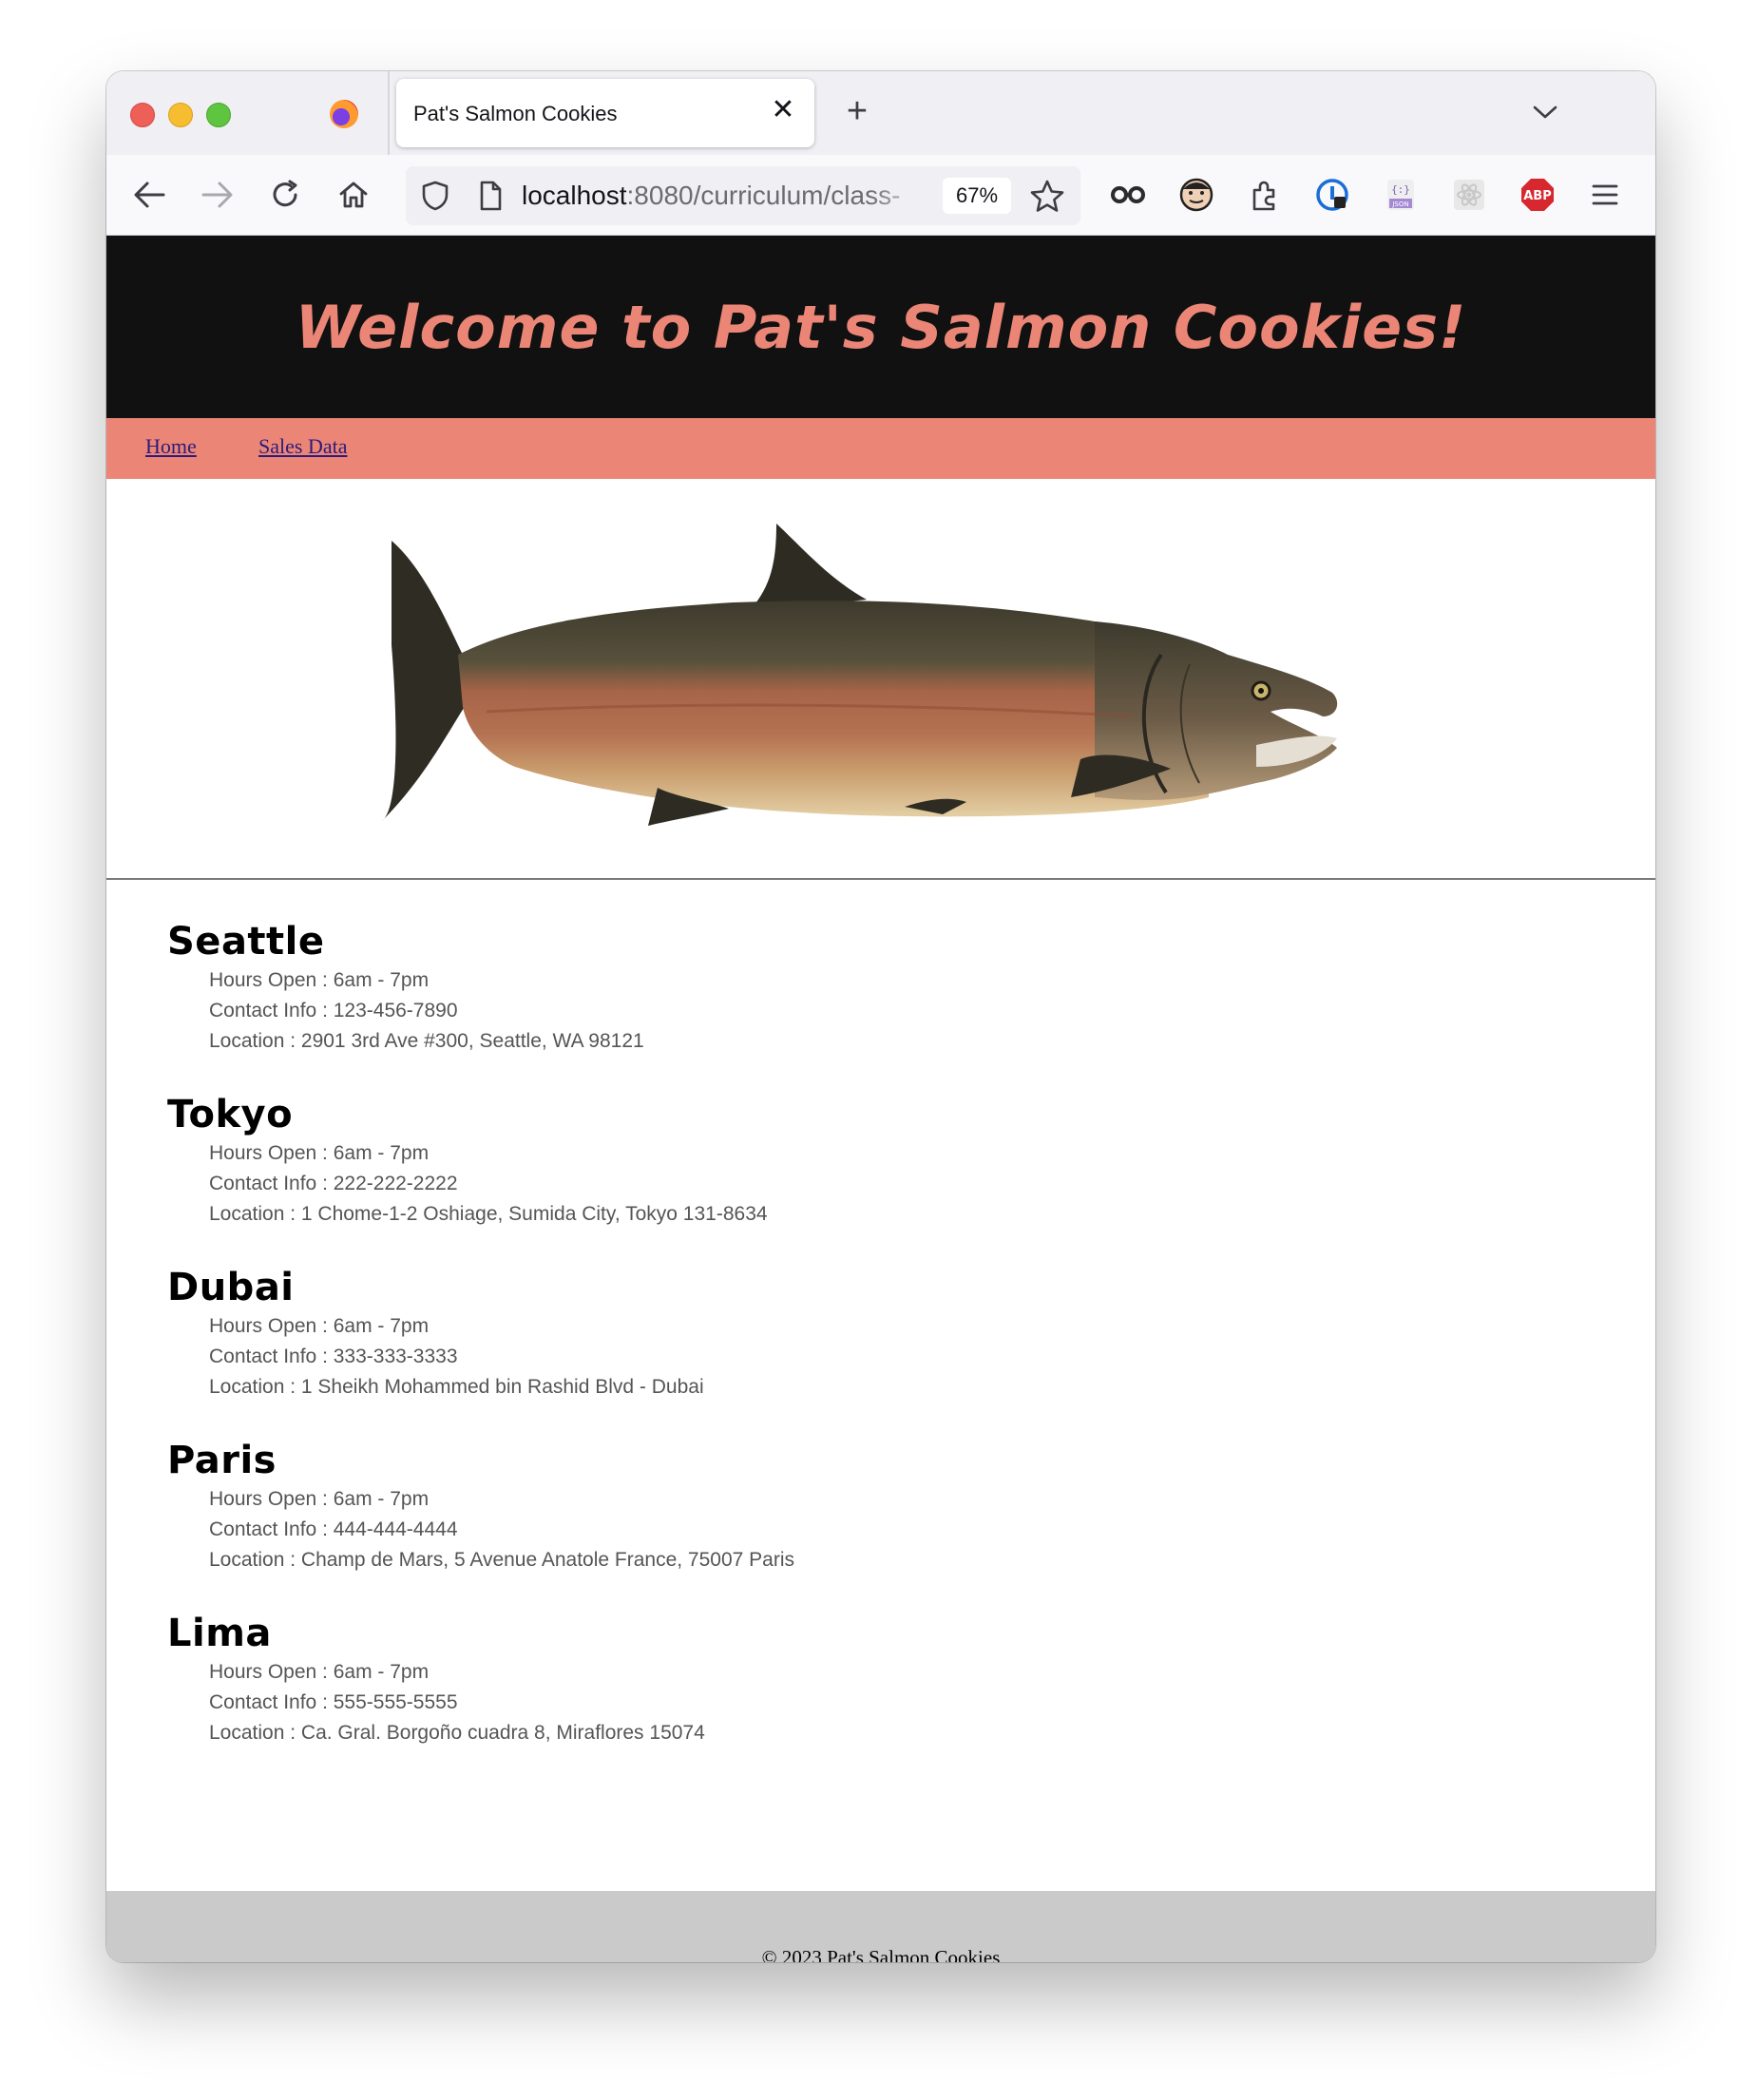  I want to click on tab-strip: Pat's Salmon Cookies ✕ +, so click(880, 113).